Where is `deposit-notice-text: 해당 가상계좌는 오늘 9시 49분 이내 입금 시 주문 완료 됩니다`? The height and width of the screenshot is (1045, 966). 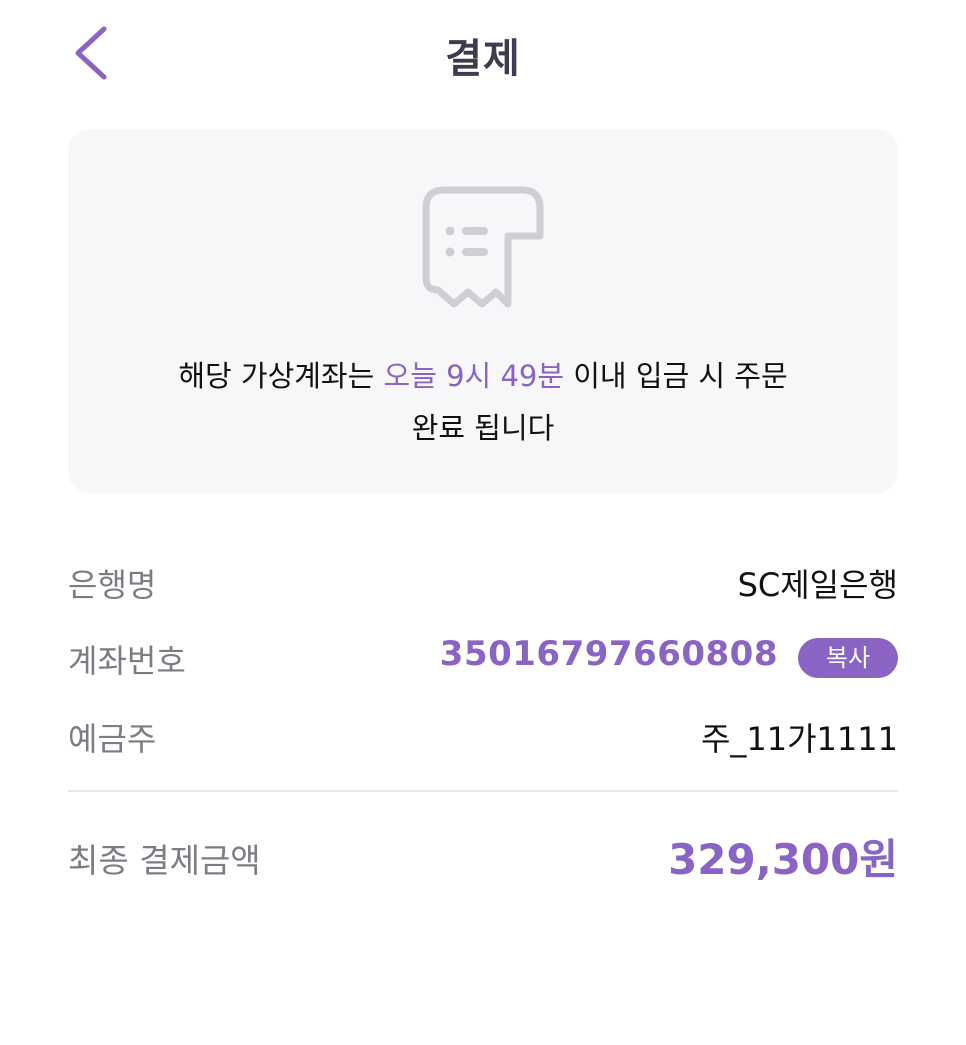 deposit-notice-text: 해당 가상계좌는 오늘 9시 49분 이내 입금 시 주문 완료 됩니다 is located at coordinates (483, 402).